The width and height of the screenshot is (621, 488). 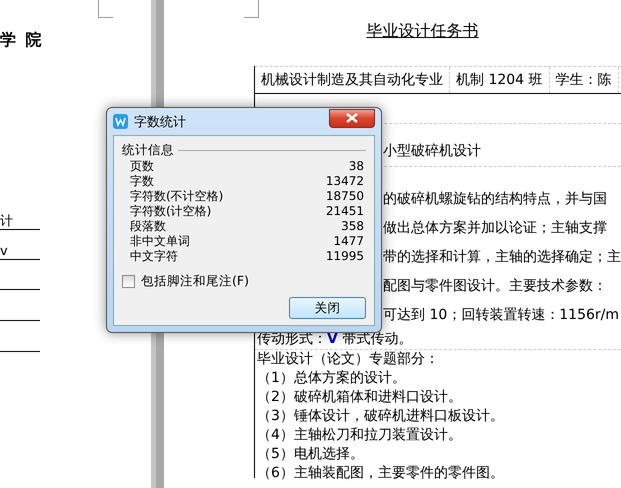 I want to click on body-text: 配图与零件图设计。主要技术参数：, so click(x=495, y=286).